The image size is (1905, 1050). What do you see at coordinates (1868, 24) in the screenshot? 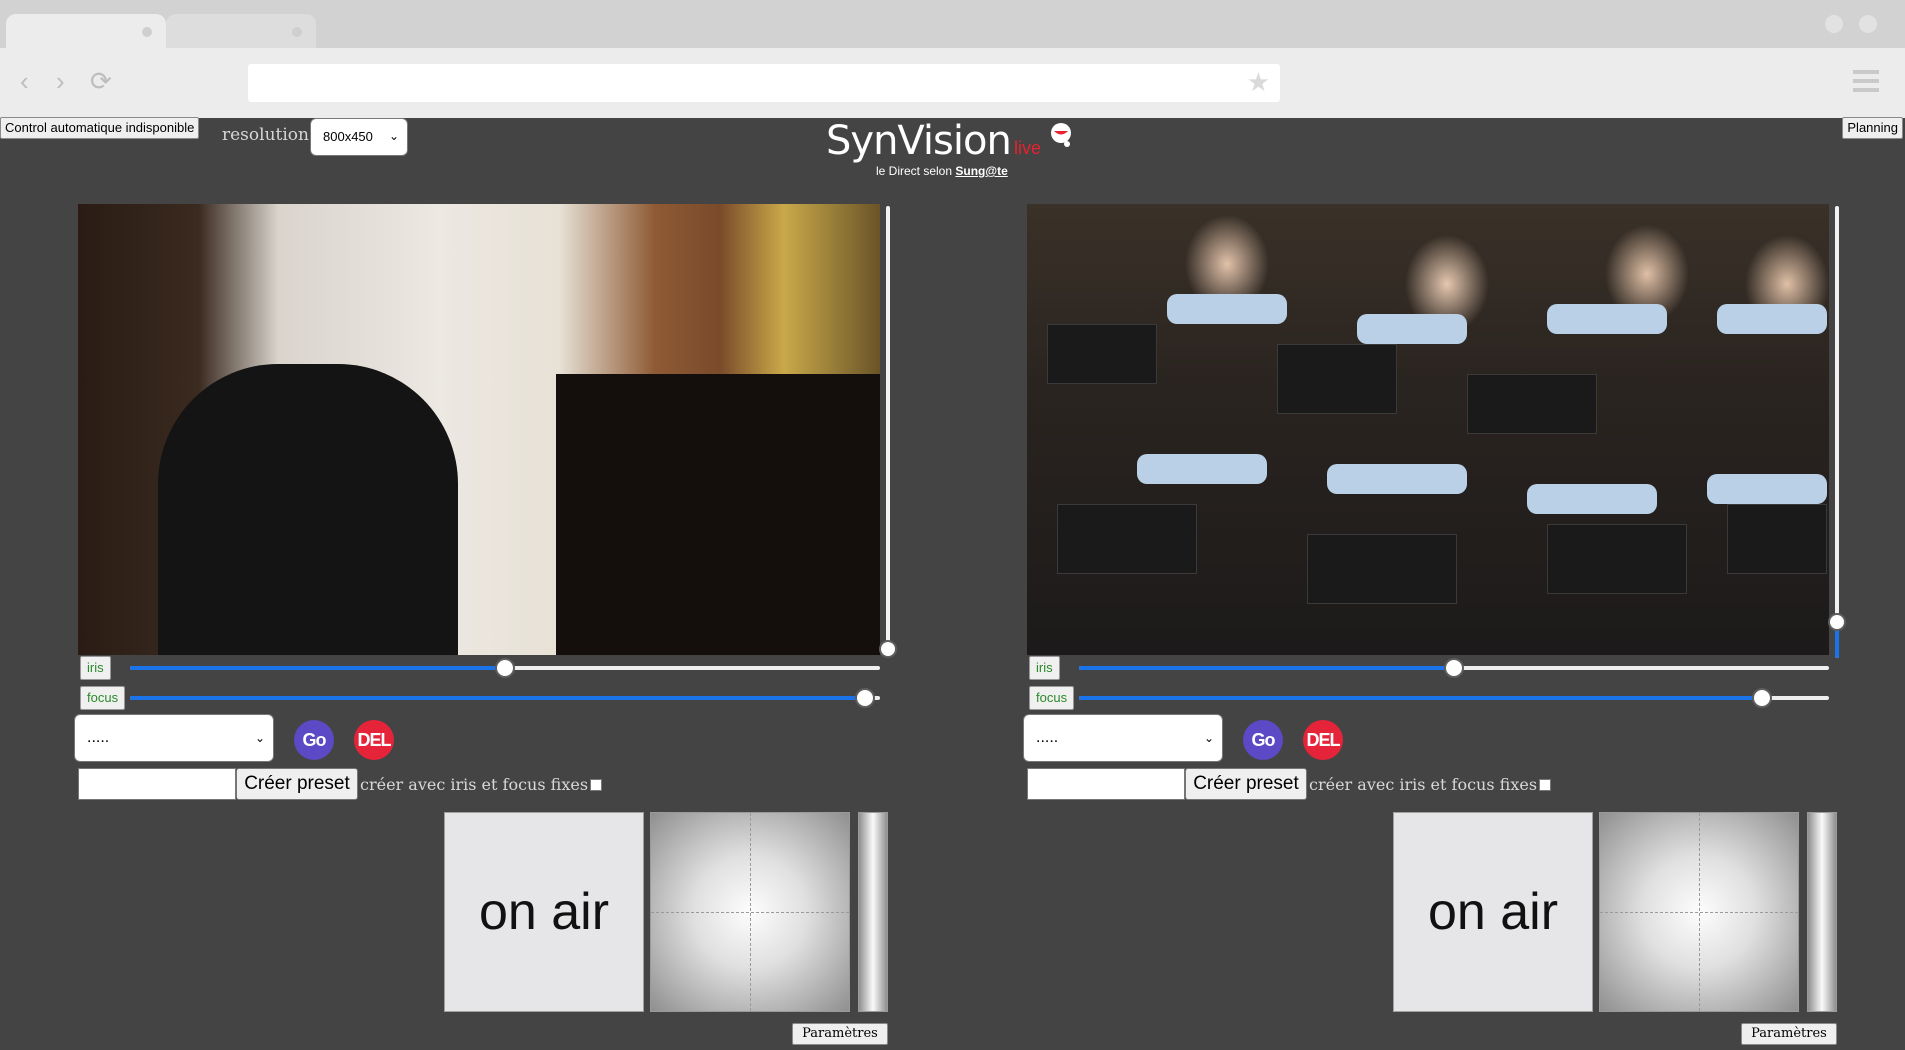
I see `window-maximize-icon` at bounding box center [1868, 24].